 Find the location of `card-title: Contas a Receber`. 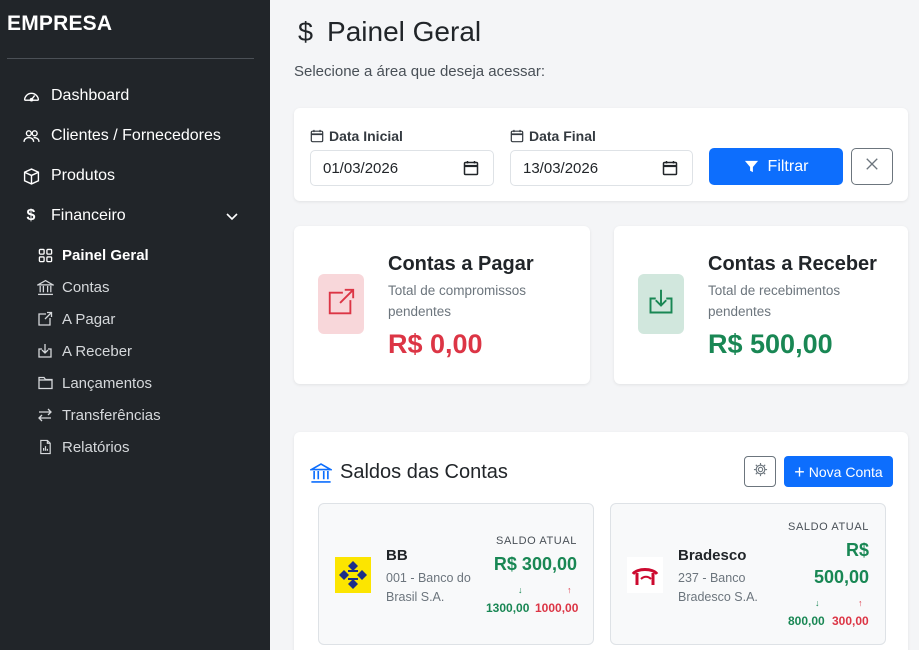

card-title: Contas a Receber is located at coordinates (792, 264).